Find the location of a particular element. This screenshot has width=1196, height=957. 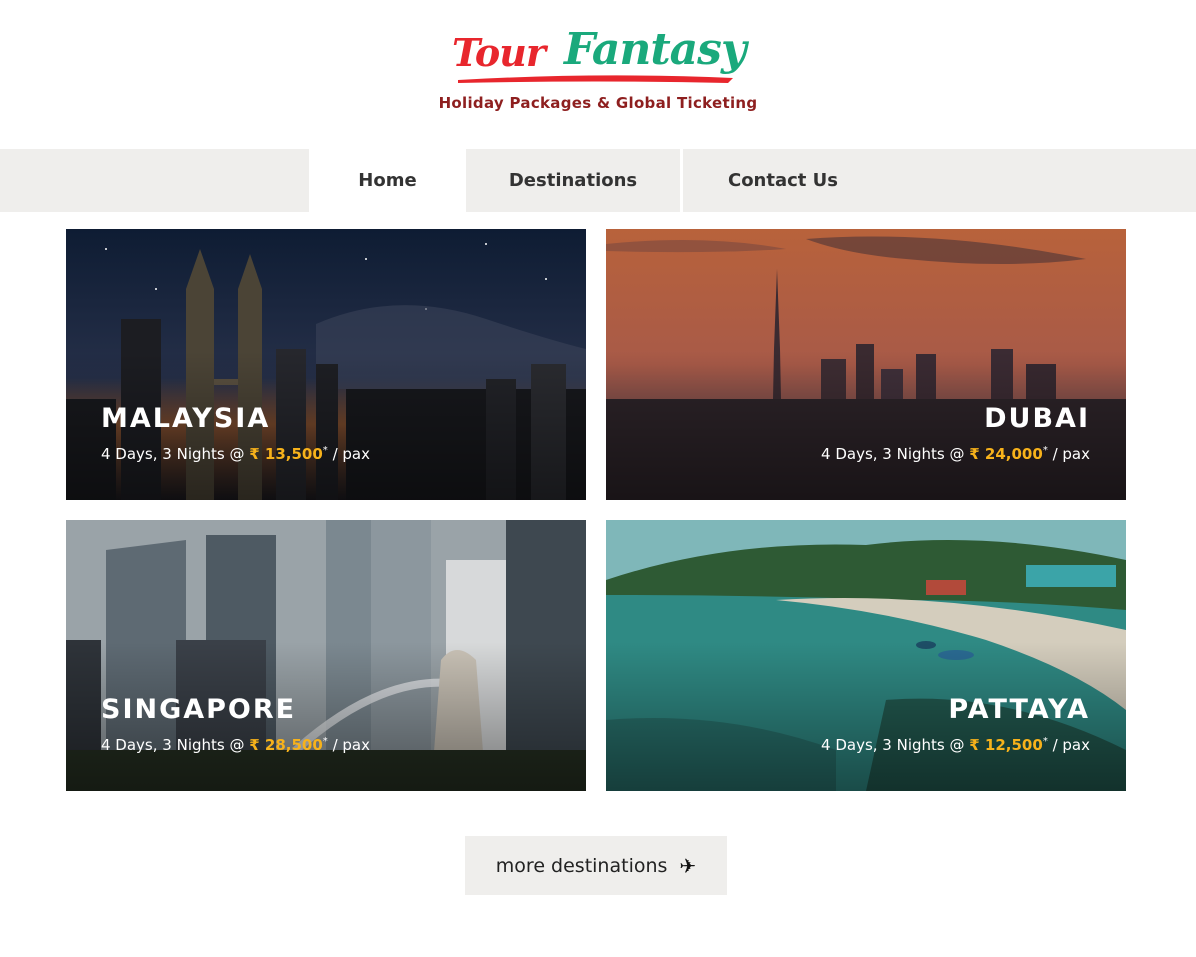

airplane-icon: ✈ is located at coordinates (688, 865).